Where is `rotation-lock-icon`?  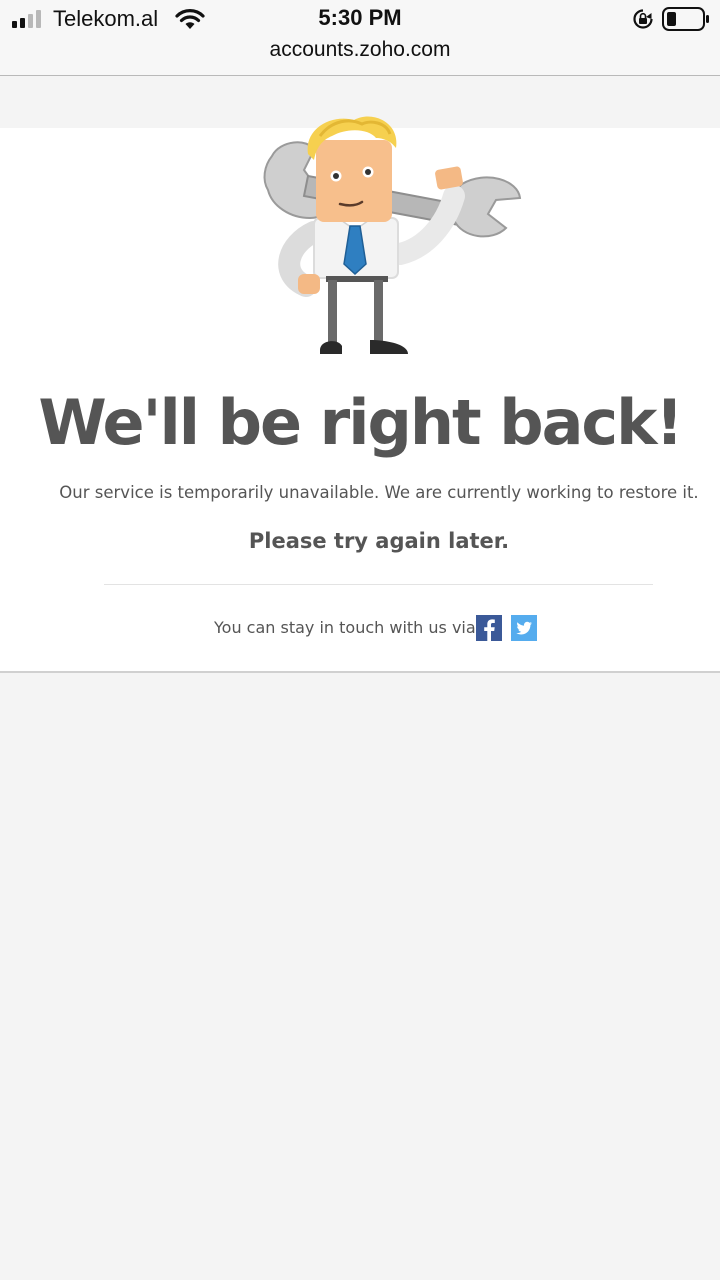 rotation-lock-icon is located at coordinates (643, 19).